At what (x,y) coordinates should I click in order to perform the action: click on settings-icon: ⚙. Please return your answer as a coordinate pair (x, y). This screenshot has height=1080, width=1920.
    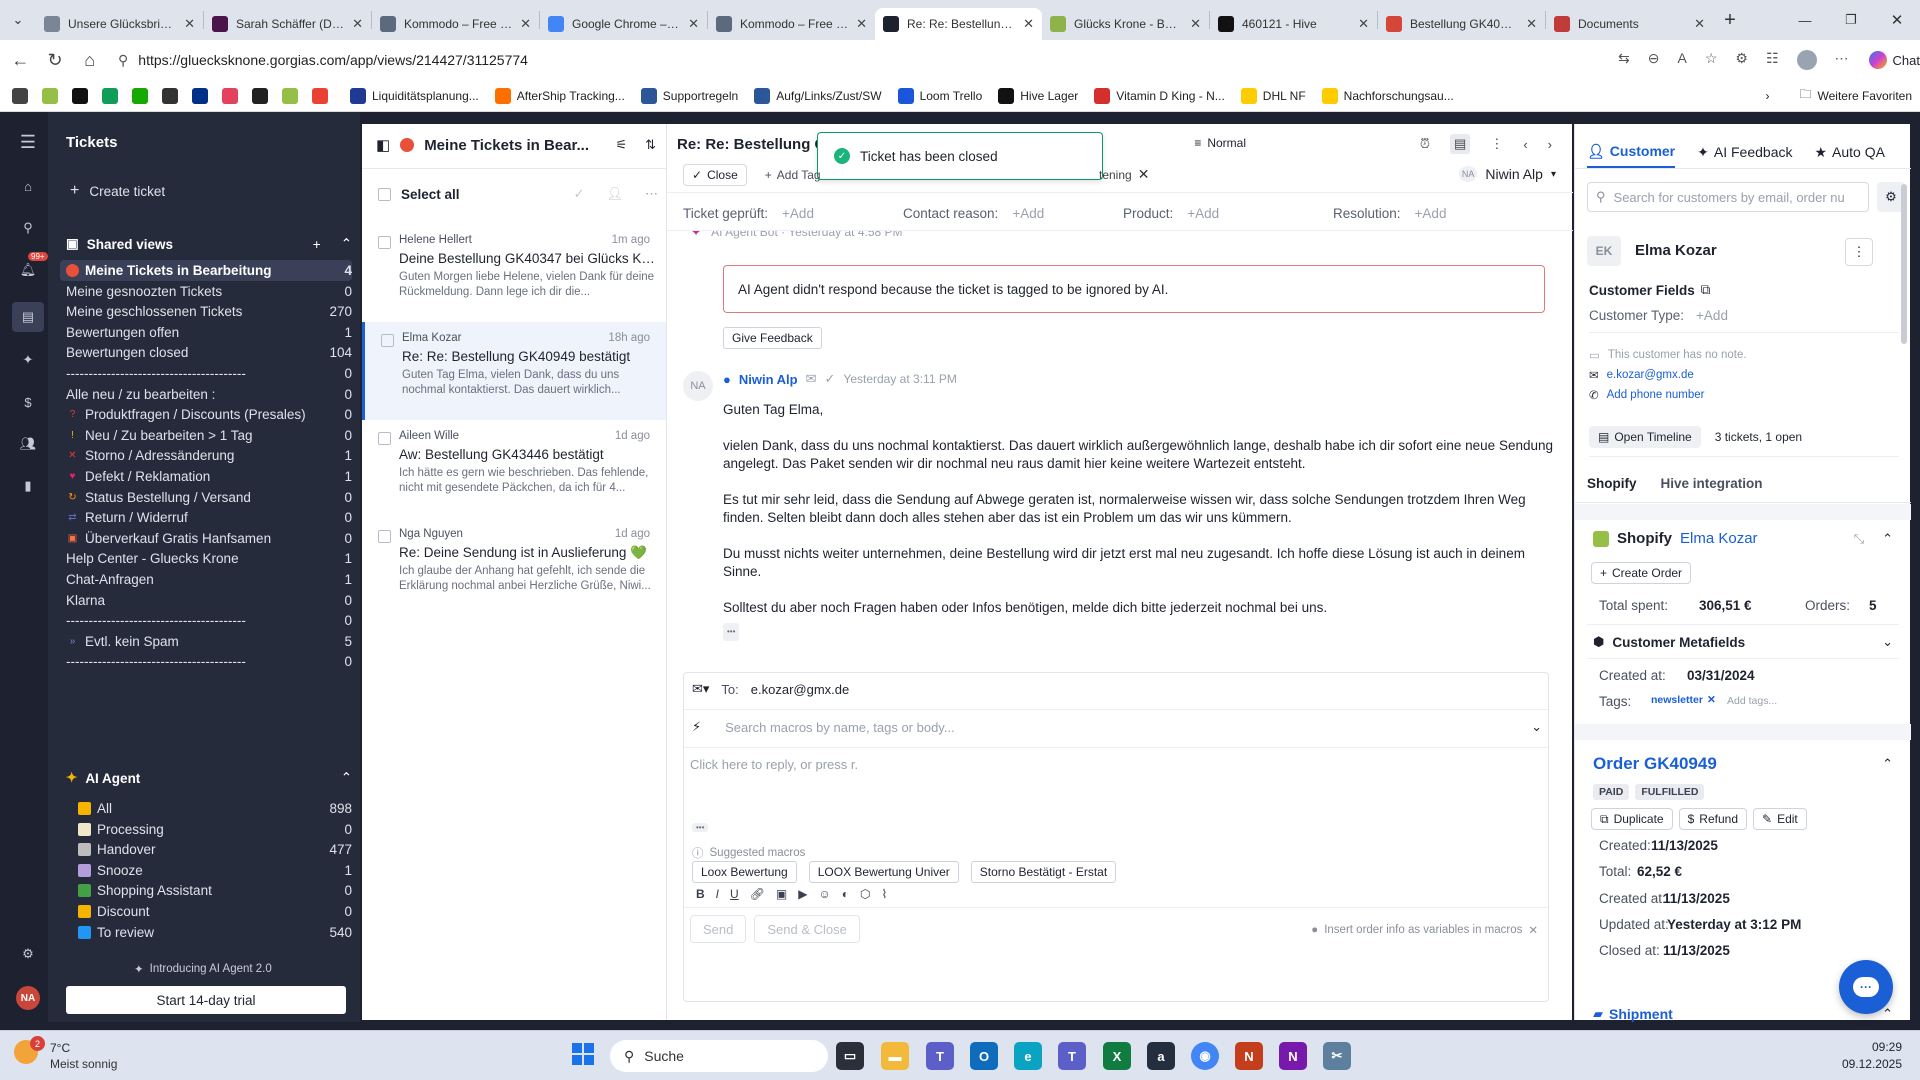
    Looking at the image, I should click on (28, 954).